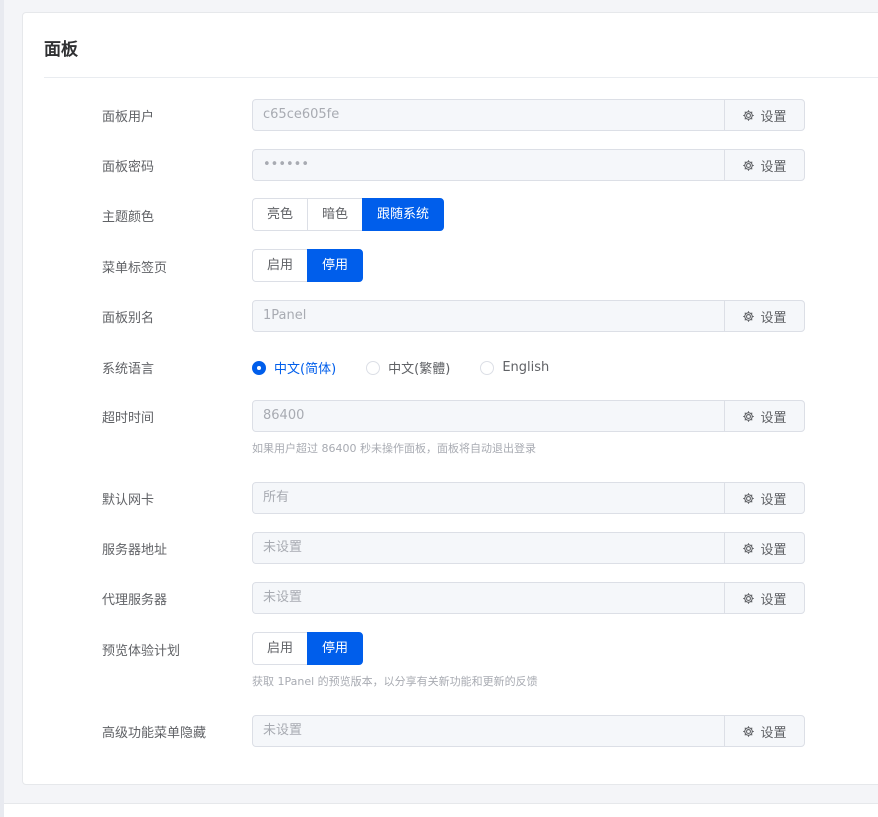 Image resolution: width=878 pixels, height=817 pixels. What do you see at coordinates (488, 416) in the screenshot?
I see `timeout-value: 86400` at bounding box center [488, 416].